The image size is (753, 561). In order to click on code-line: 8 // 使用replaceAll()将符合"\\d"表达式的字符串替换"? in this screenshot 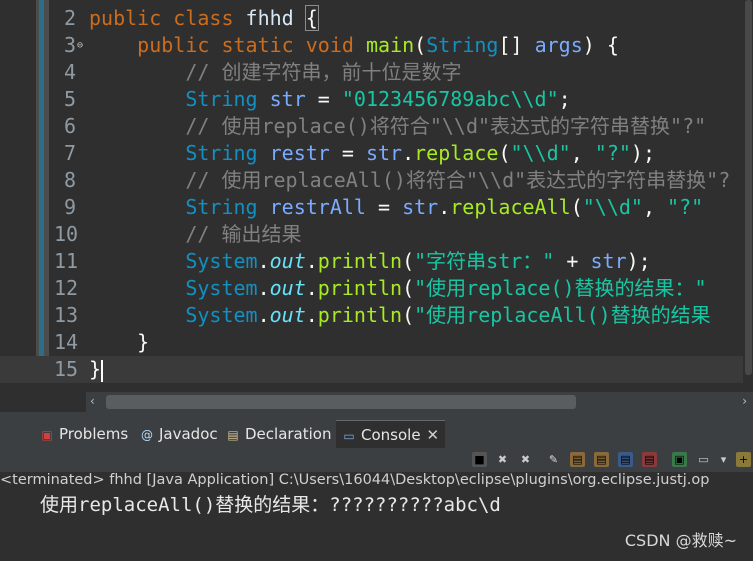, I will do `click(376, 180)`.